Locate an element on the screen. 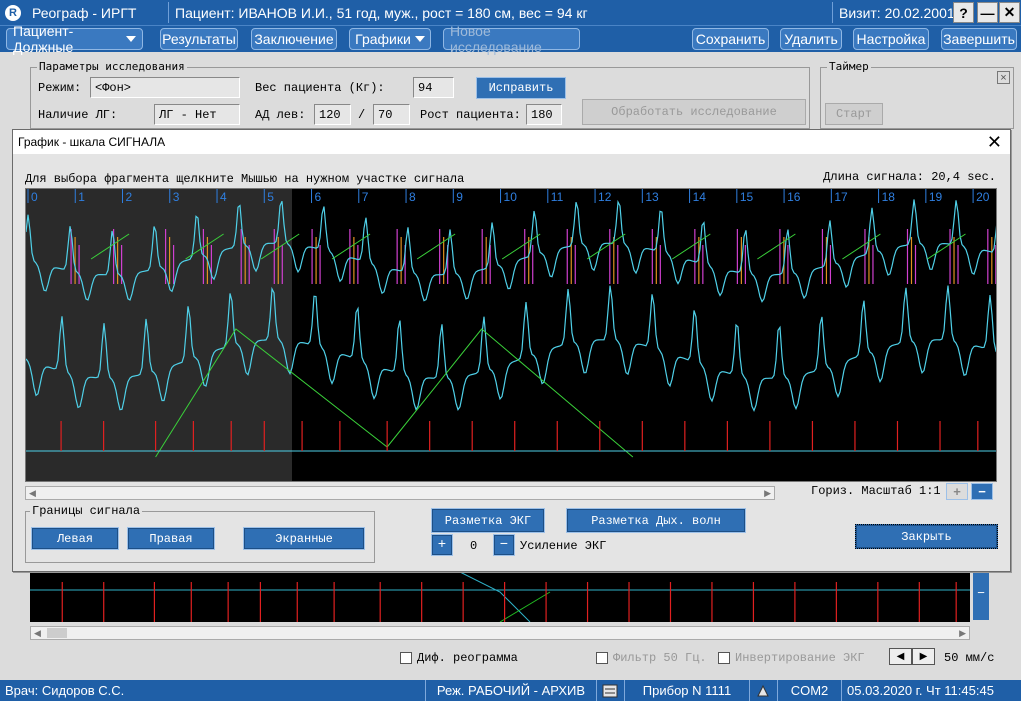  minimize-button: — is located at coordinates (987, 12).